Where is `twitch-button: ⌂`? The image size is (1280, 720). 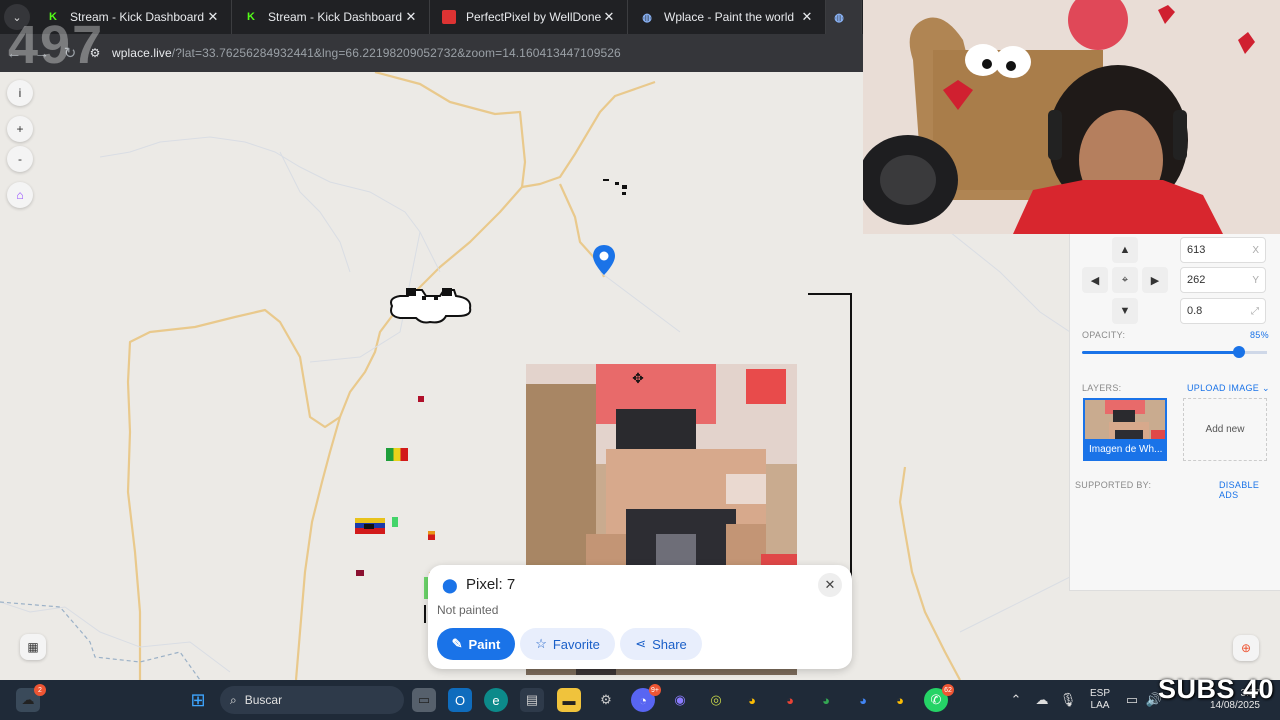 twitch-button: ⌂ is located at coordinates (20, 195).